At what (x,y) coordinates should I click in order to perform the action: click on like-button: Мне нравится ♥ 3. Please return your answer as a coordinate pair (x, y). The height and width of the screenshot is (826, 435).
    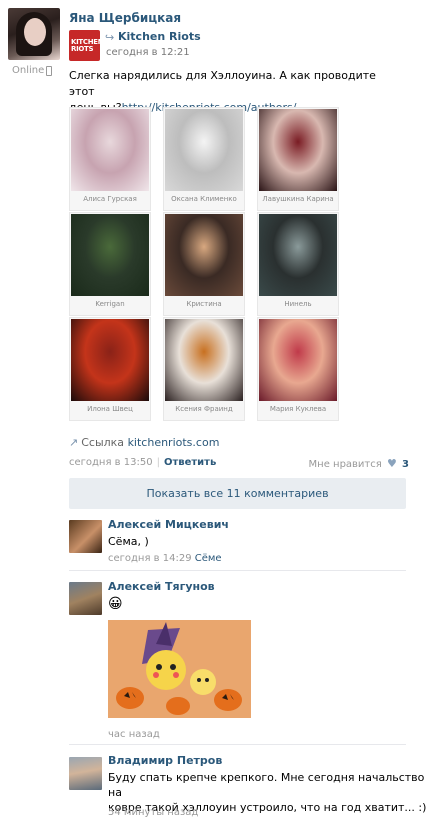
    Looking at the image, I should click on (359, 463).